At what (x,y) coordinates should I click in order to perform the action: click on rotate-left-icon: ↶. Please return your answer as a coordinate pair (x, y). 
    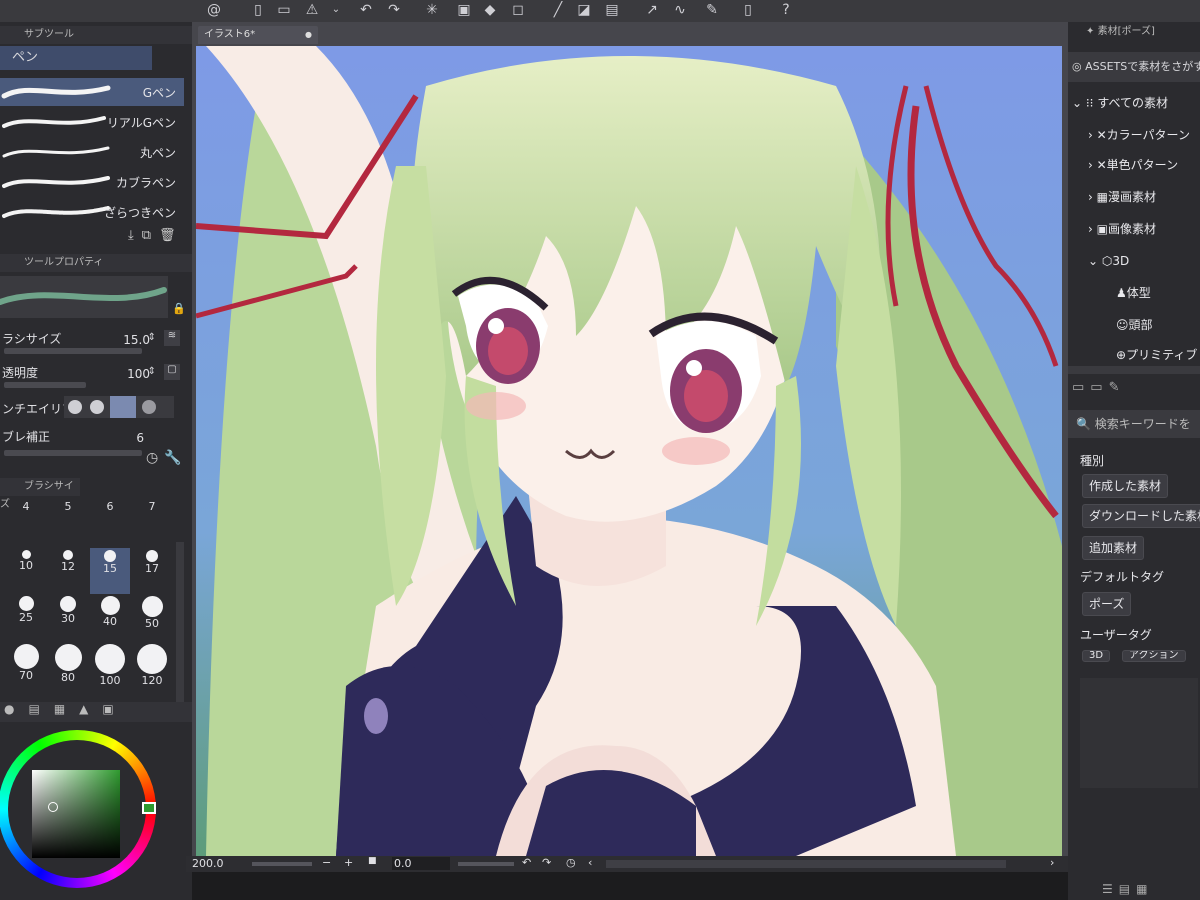
    Looking at the image, I should click on (526, 862).